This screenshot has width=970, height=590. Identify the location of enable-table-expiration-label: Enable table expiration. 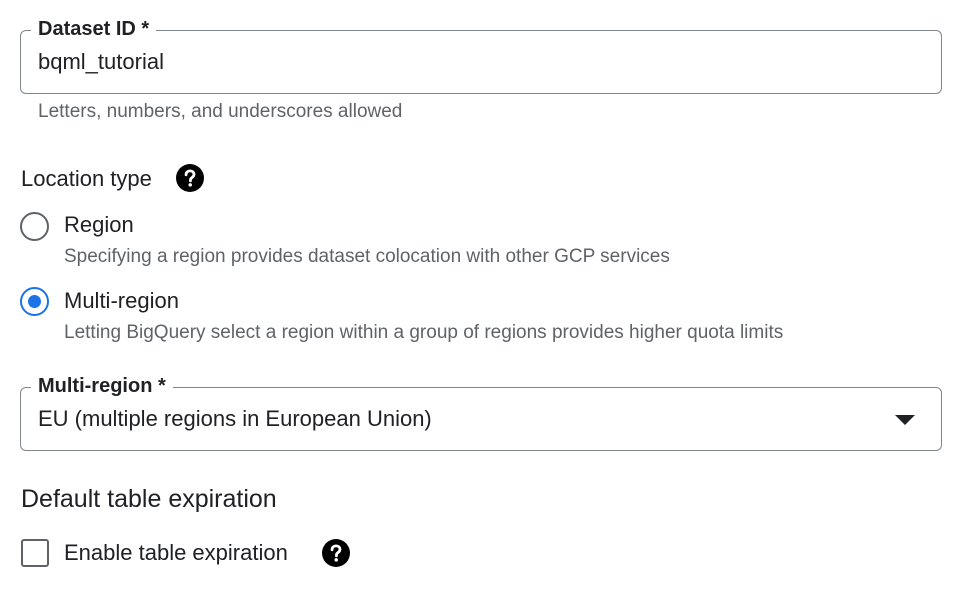
(176, 553).